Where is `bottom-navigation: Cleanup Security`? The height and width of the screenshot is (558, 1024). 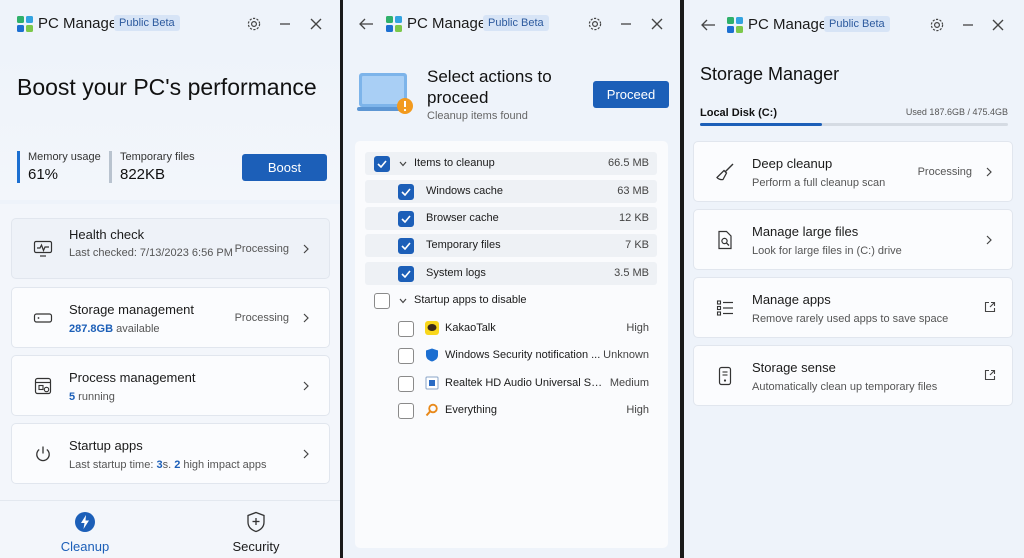 bottom-navigation: Cleanup Security is located at coordinates (170, 529).